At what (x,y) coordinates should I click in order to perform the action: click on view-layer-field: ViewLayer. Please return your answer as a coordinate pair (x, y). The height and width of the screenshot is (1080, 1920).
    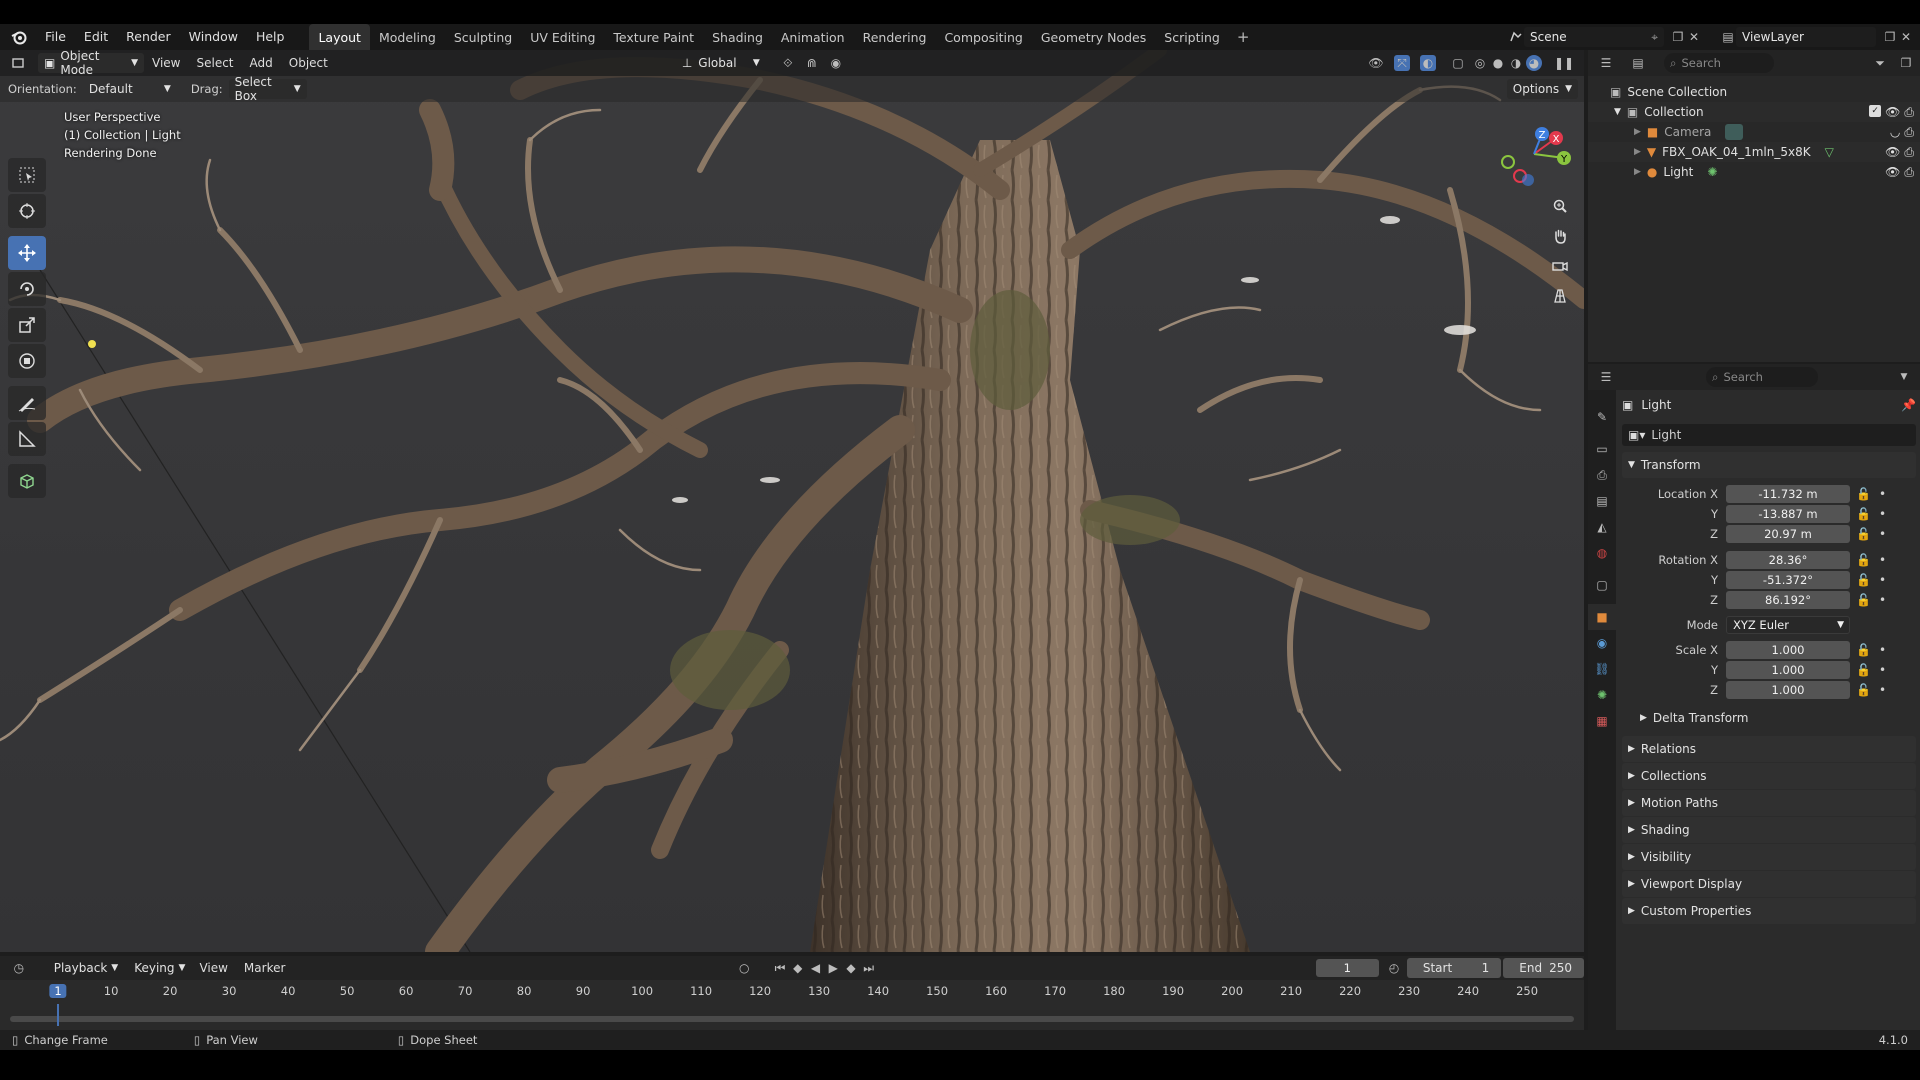
    Looking at the image, I should click on (1806, 37).